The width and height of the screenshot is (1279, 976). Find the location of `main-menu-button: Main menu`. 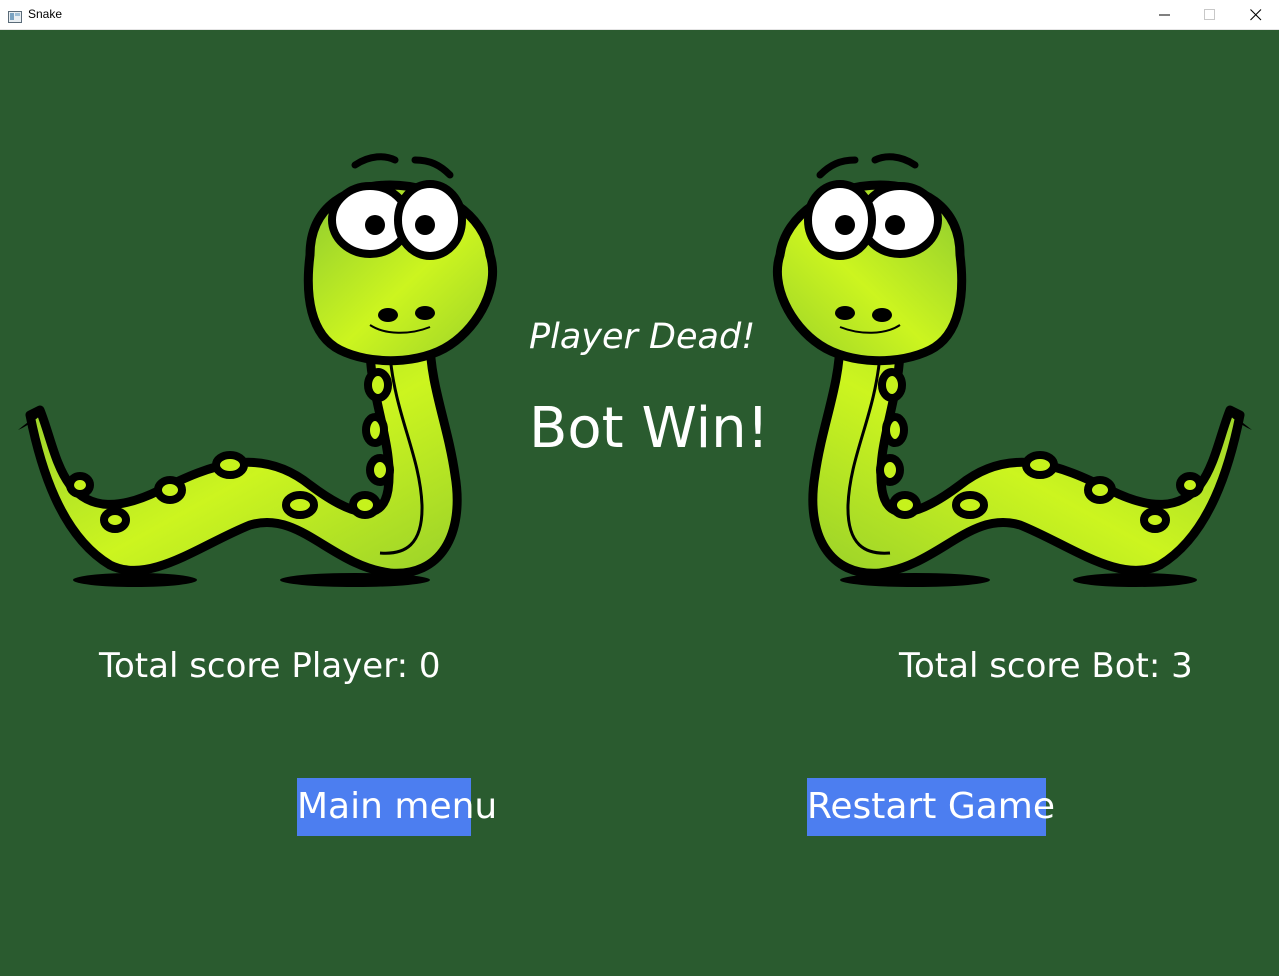

main-menu-button: Main menu is located at coordinates (397, 807).